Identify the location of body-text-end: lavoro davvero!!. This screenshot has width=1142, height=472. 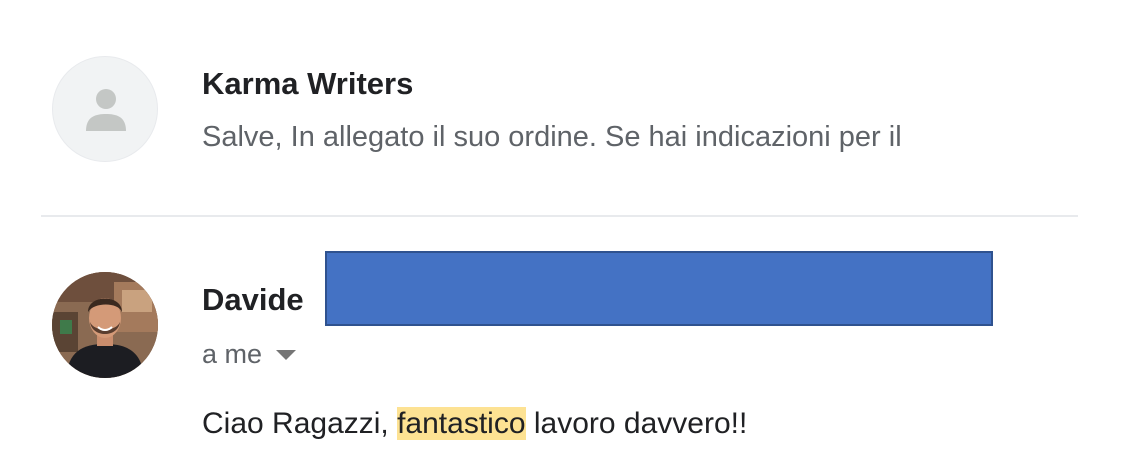
(636, 423).